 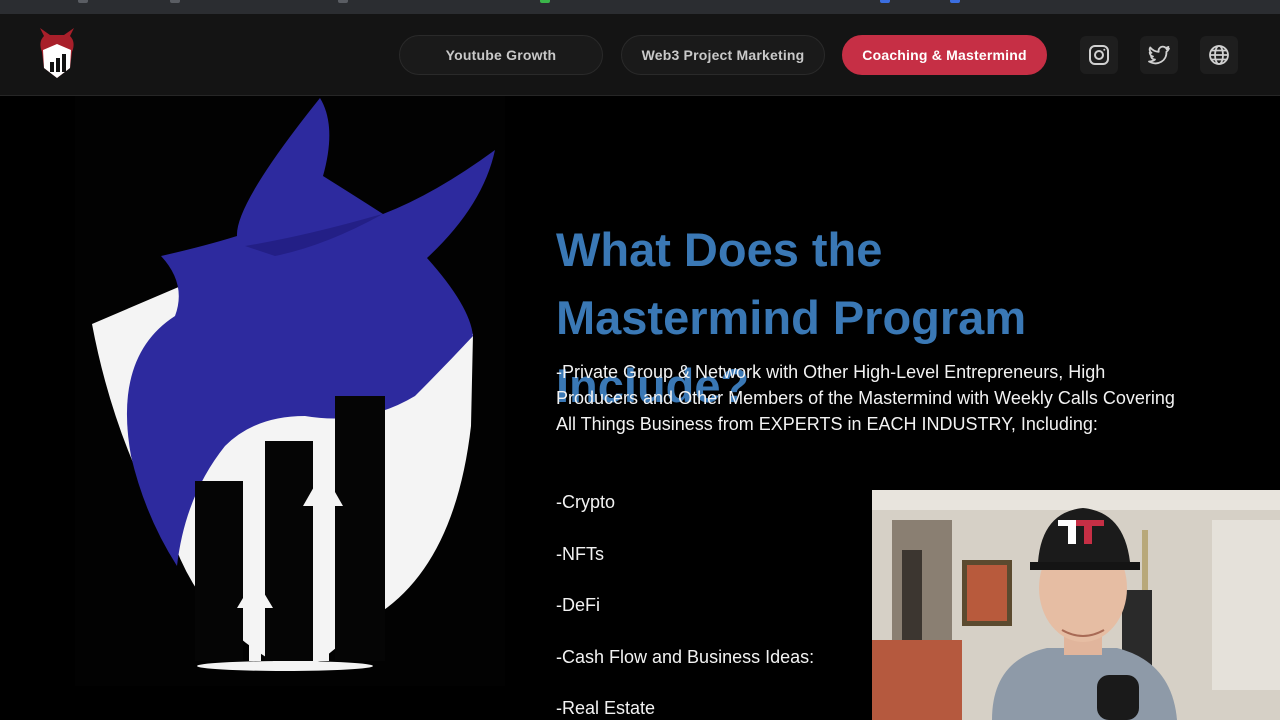 What do you see at coordinates (580, 554) in the screenshot?
I see `list-item: -NFTs` at bounding box center [580, 554].